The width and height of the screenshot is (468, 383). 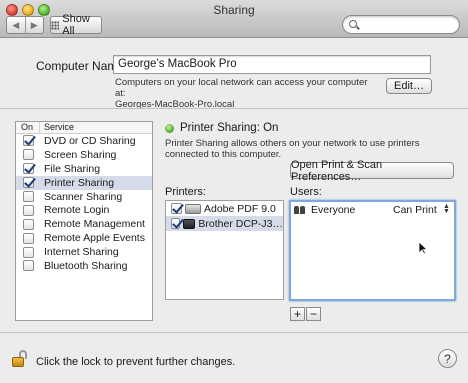 I want to click on title-bar: Sharing ◀ ▶ Show All, so click(x=234, y=19).